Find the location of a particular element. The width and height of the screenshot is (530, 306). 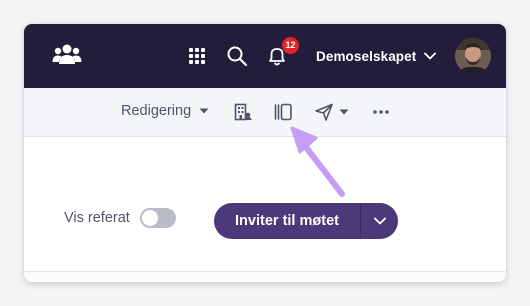

avatar-photo-icon is located at coordinates (473, 56).